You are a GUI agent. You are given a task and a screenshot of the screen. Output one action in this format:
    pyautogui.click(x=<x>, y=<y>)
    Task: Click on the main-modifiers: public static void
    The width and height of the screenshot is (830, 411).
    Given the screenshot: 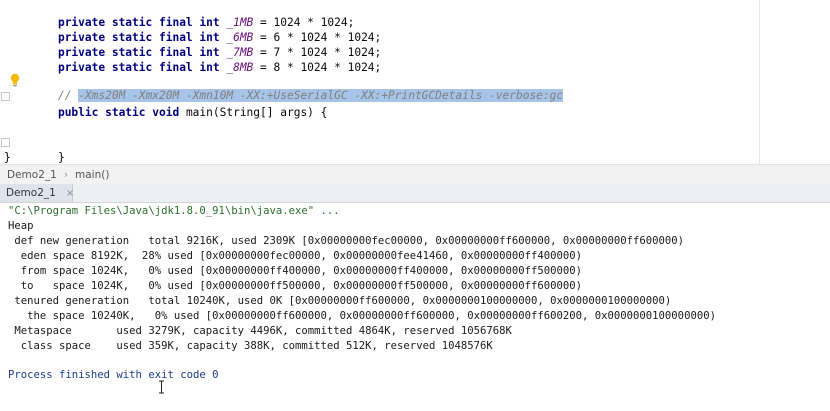 What is the action you would take?
    pyautogui.click(x=121, y=112)
    